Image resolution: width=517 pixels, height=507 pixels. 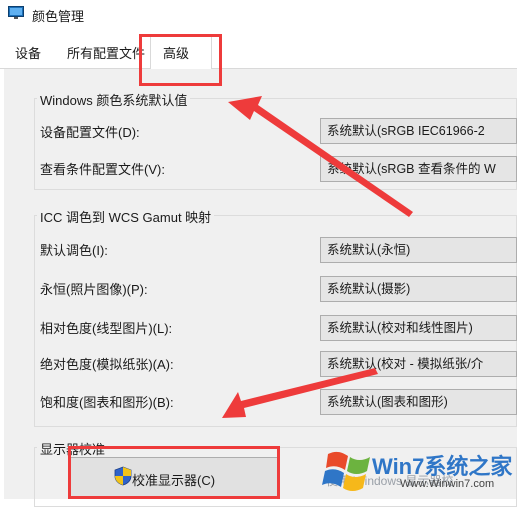 I want to click on perceptual-dropdown: 系统默认(摄影), so click(x=418, y=289).